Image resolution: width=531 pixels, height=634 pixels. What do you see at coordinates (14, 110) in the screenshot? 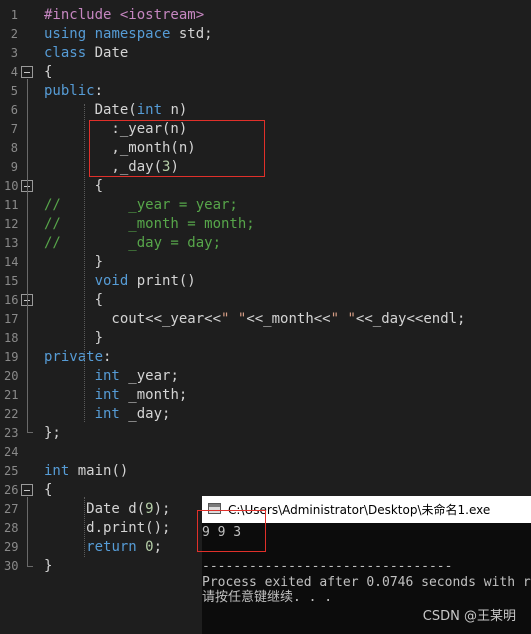
I see `line-number: 6` at bounding box center [14, 110].